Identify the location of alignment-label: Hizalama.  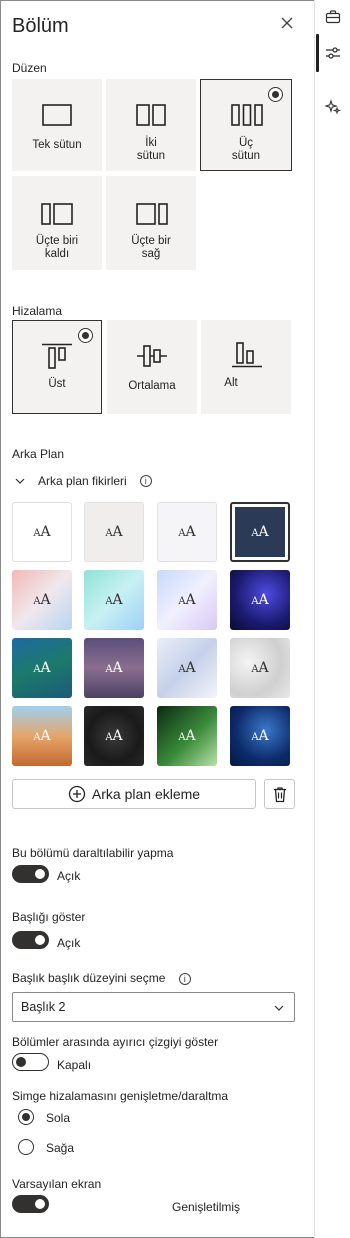
(37, 311).